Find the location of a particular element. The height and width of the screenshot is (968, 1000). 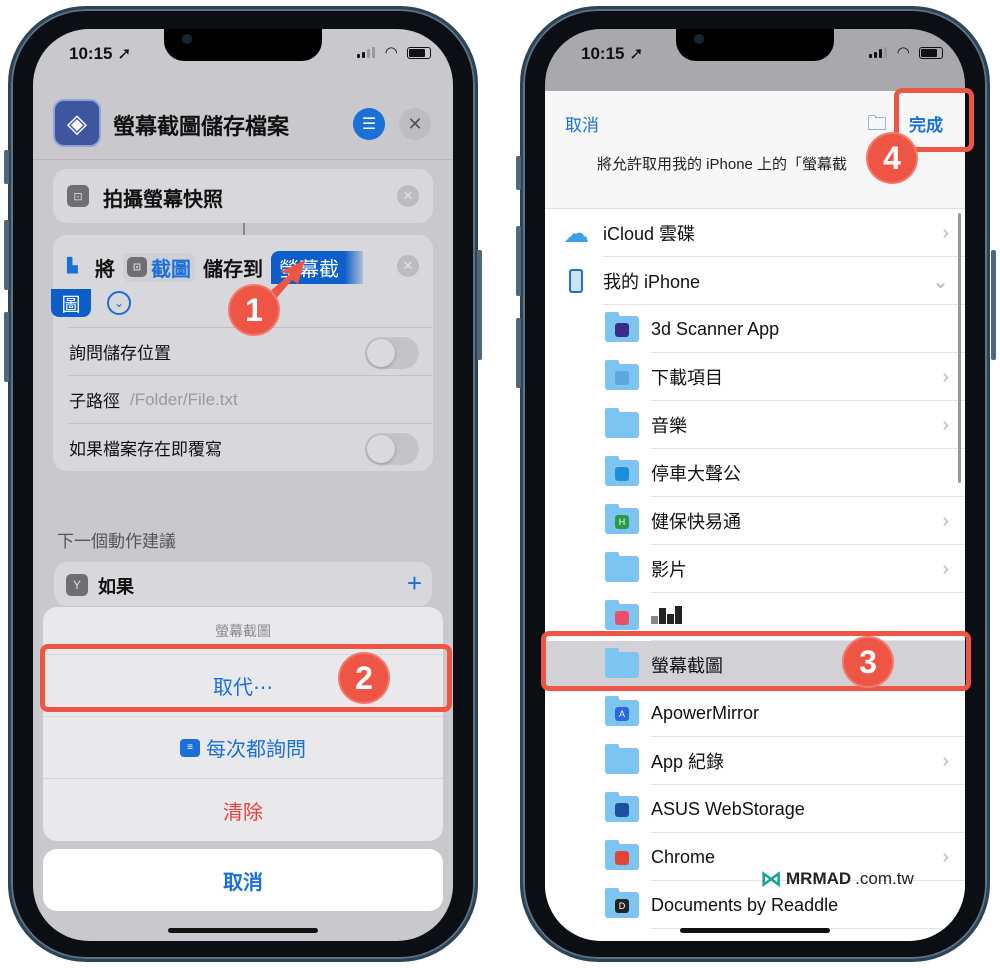

status-time: 10:15 ➚ is located at coordinates (100, 53).